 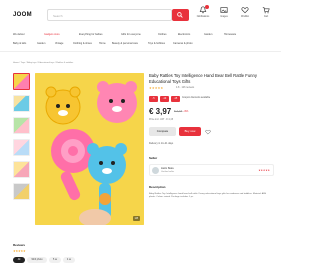 I want to click on nav-item: Gadgets store, so click(x=52, y=34).